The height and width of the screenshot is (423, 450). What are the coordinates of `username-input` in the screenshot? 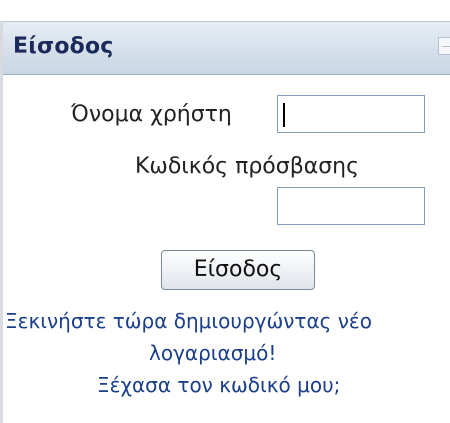 It's located at (351, 114).